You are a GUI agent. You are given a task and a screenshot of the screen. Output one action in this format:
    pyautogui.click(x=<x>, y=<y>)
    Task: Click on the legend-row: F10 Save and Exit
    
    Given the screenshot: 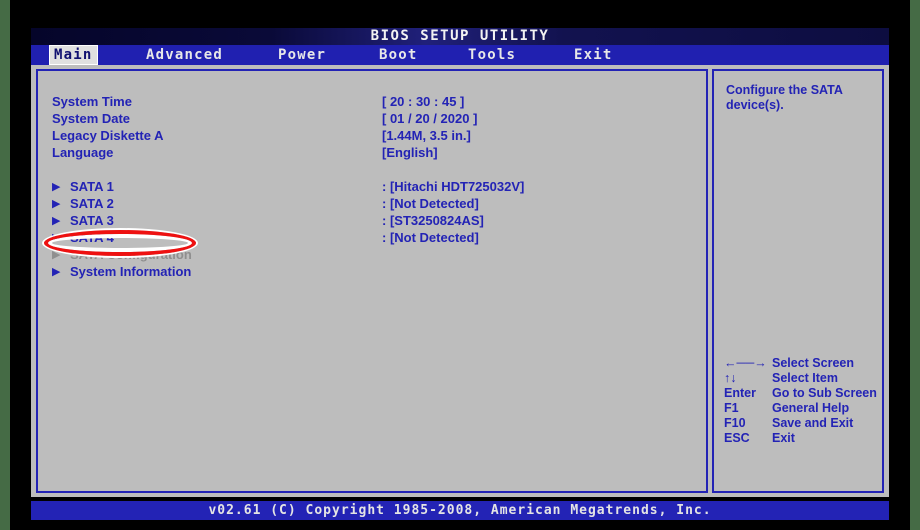 What is the action you would take?
    pyautogui.click(x=801, y=423)
    